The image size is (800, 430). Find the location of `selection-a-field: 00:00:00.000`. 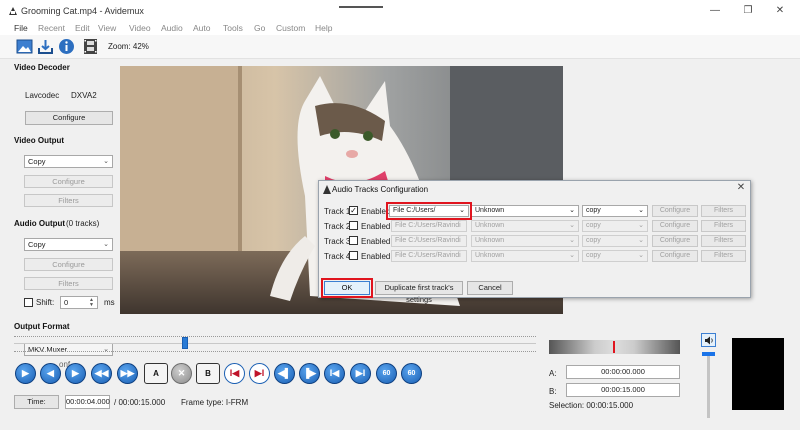

selection-a-field: 00:00:00.000 is located at coordinates (623, 372).